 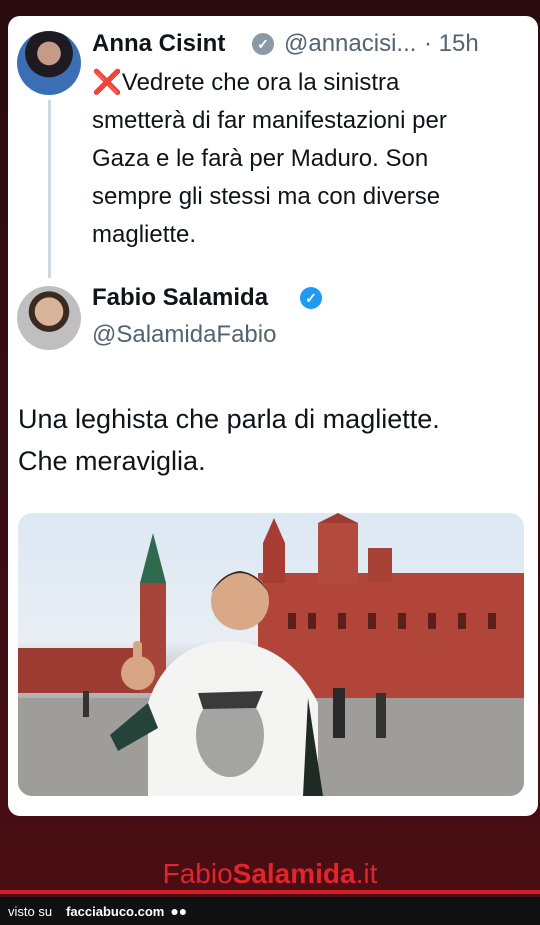 I want to click on avatar-fabio, so click(x=49, y=318).